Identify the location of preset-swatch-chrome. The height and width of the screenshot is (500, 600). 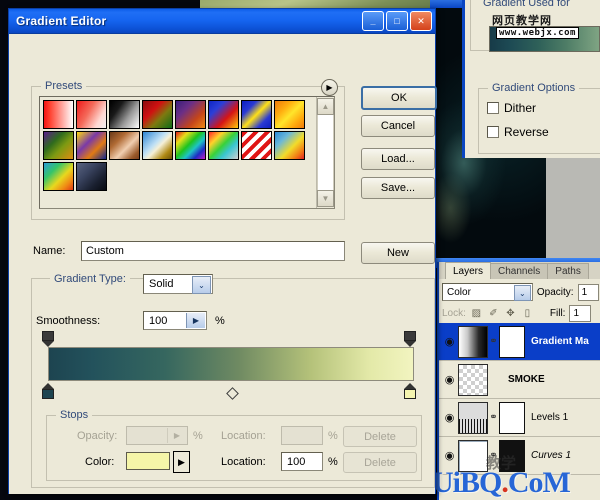
(157, 145).